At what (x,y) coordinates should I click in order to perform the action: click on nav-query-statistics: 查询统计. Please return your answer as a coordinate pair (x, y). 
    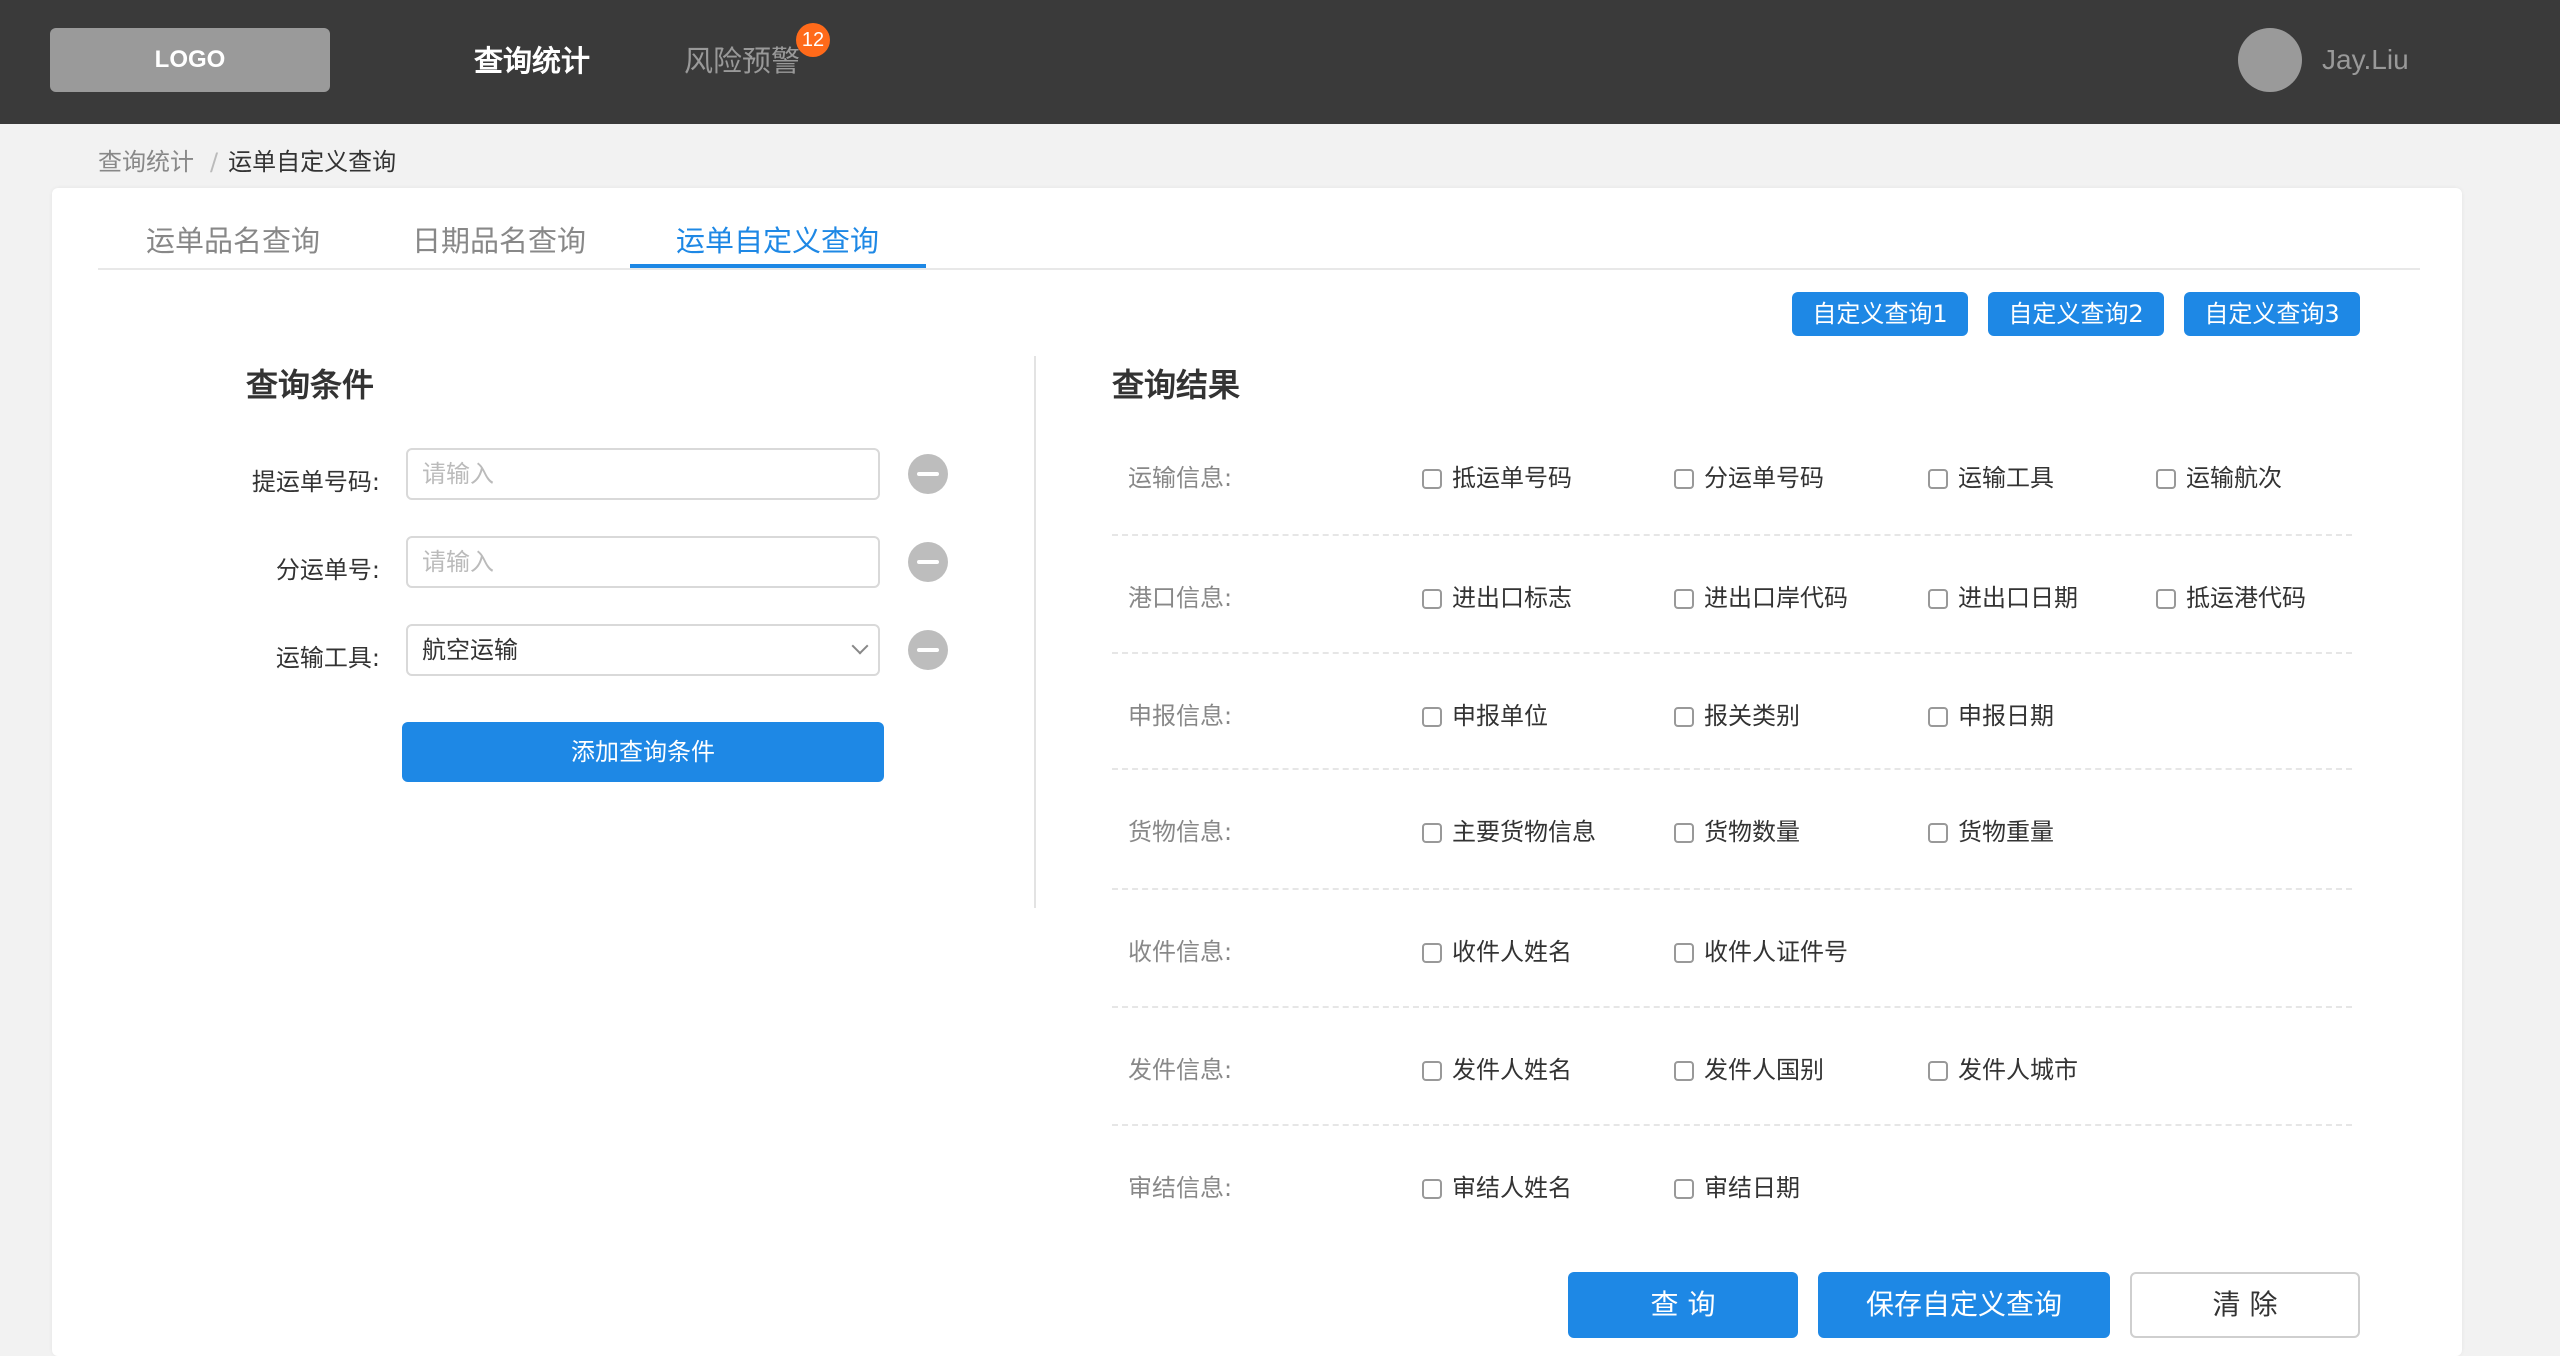
    Looking at the image, I should click on (532, 59).